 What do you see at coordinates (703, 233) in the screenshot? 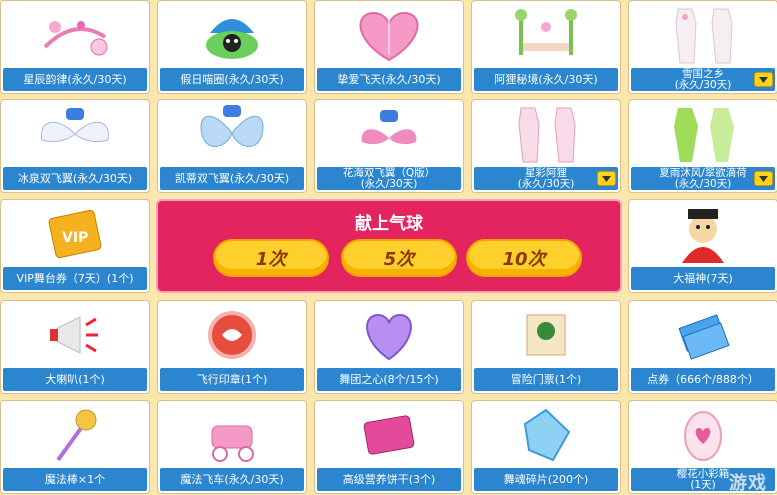
I see `fortune-god-icon` at bounding box center [703, 233].